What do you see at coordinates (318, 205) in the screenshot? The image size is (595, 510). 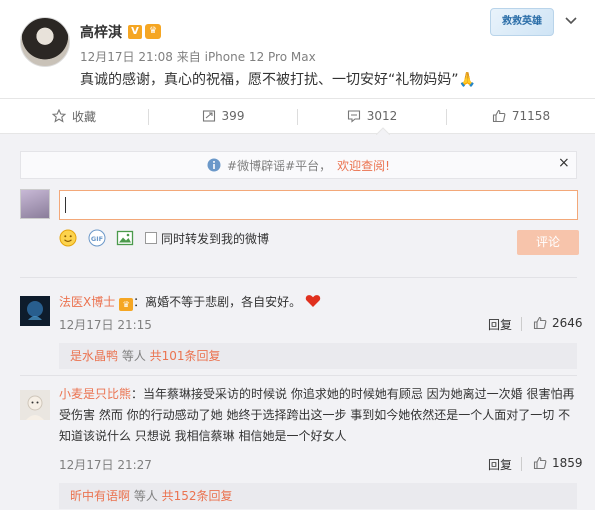 I see `comment-input` at bounding box center [318, 205].